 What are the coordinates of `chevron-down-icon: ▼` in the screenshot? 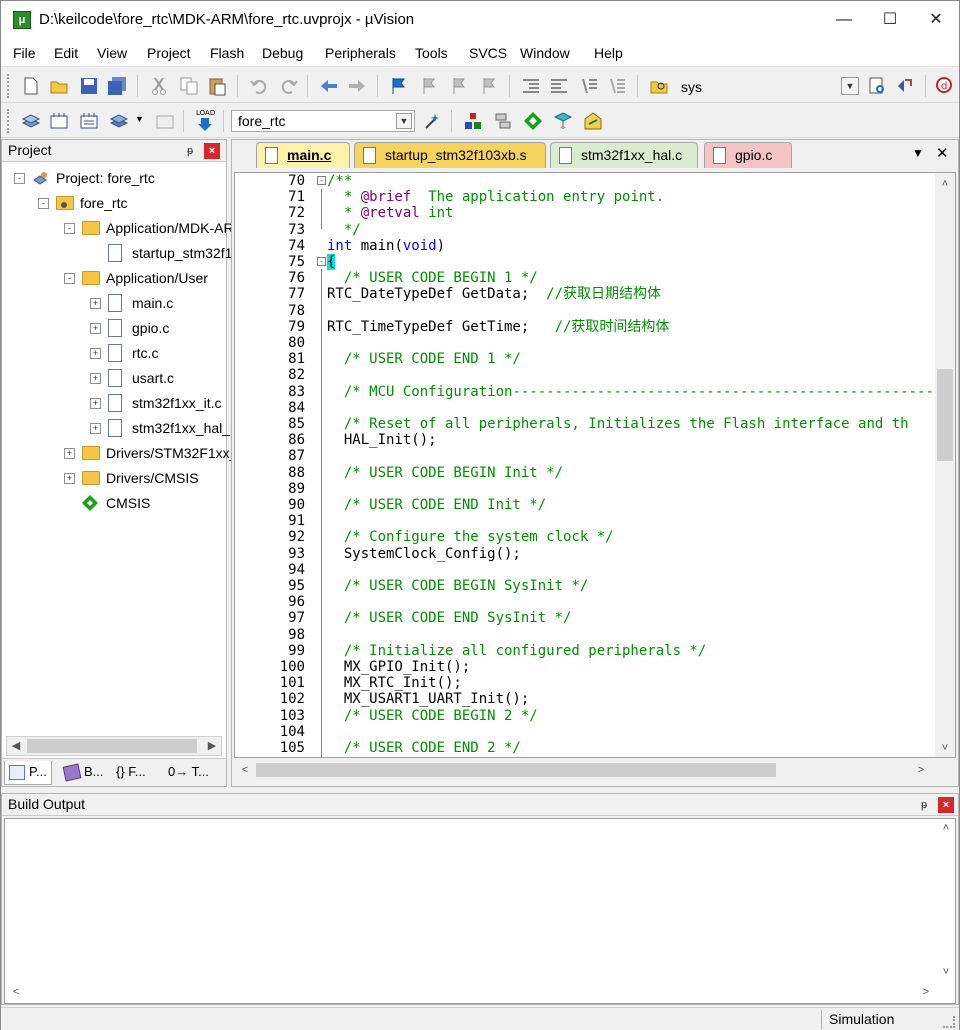 It's located at (404, 121).